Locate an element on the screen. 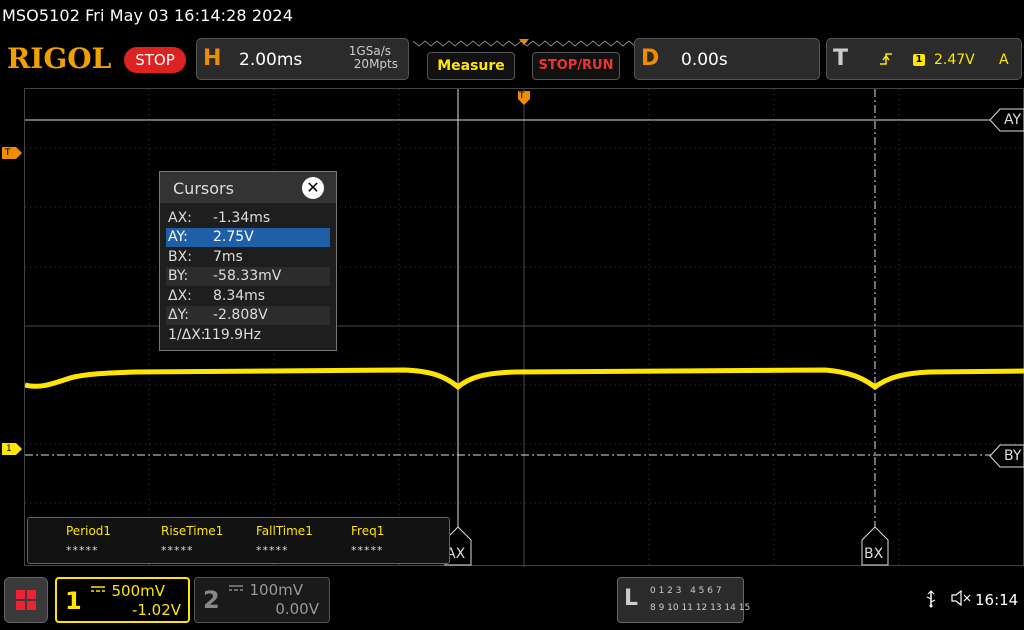 This screenshot has width=1024, height=630. cursor-row-value: 7ms is located at coordinates (228, 257).